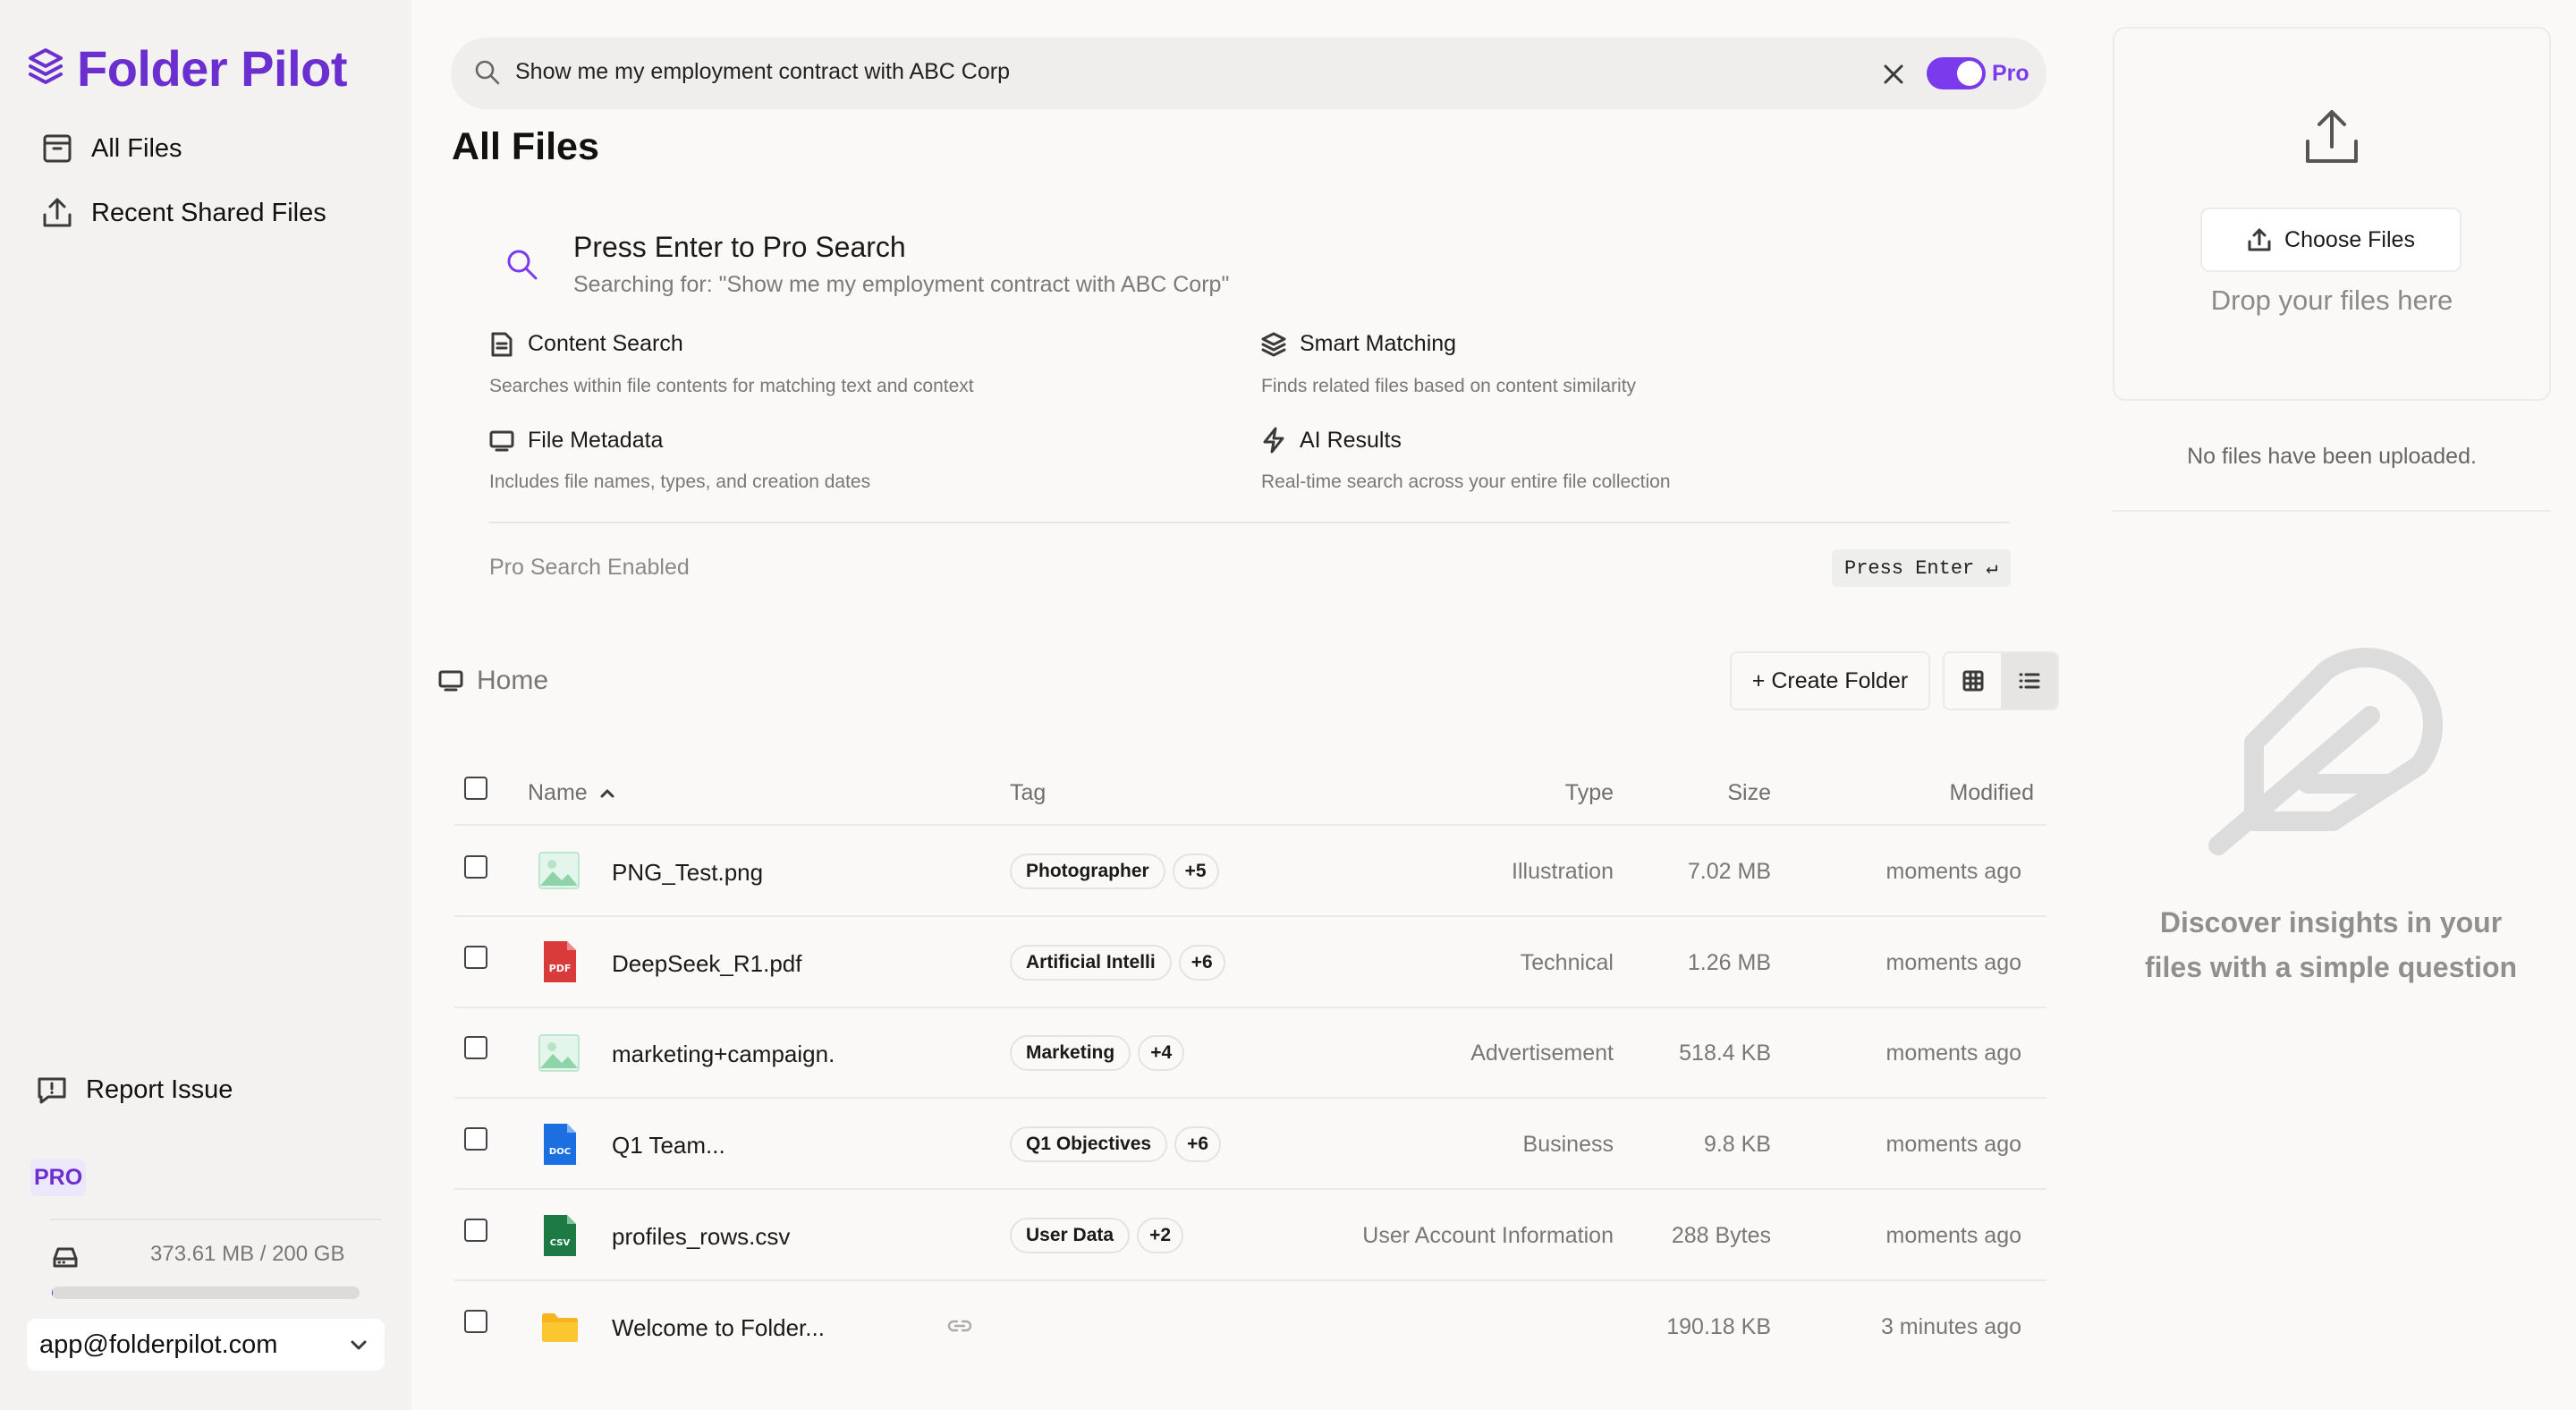  Describe the element at coordinates (208, 213) in the screenshot. I see `sidebar-item-label: Recent Shared Files` at that location.